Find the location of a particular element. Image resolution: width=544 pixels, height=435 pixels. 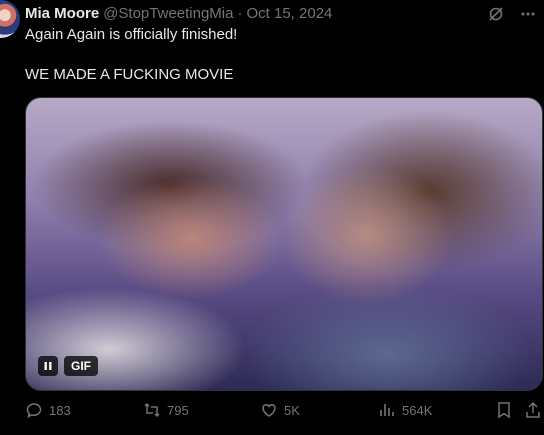

reply-icon is located at coordinates (34, 410).